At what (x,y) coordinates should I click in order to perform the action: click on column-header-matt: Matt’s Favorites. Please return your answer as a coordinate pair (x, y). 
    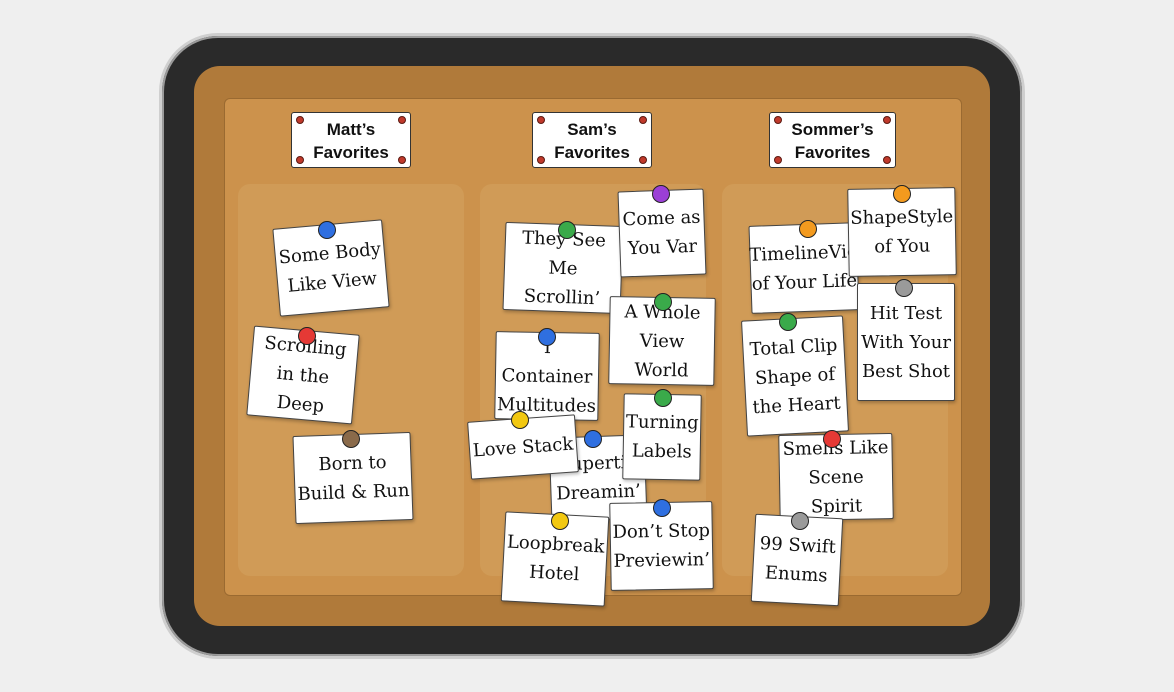
    Looking at the image, I should click on (351, 140).